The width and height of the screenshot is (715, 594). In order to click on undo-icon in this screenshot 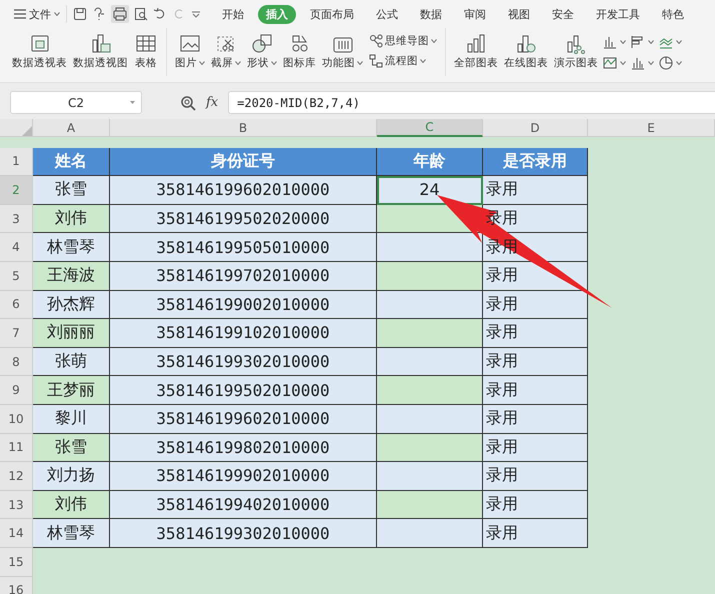, I will do `click(160, 14)`.